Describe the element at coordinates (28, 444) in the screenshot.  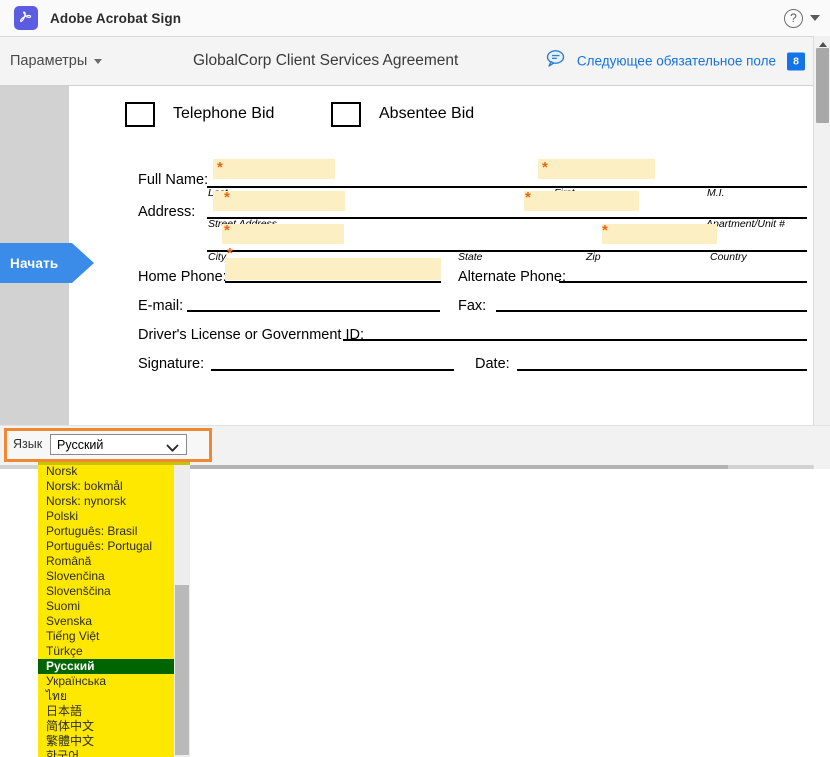
I see `language-label: Язык` at that location.